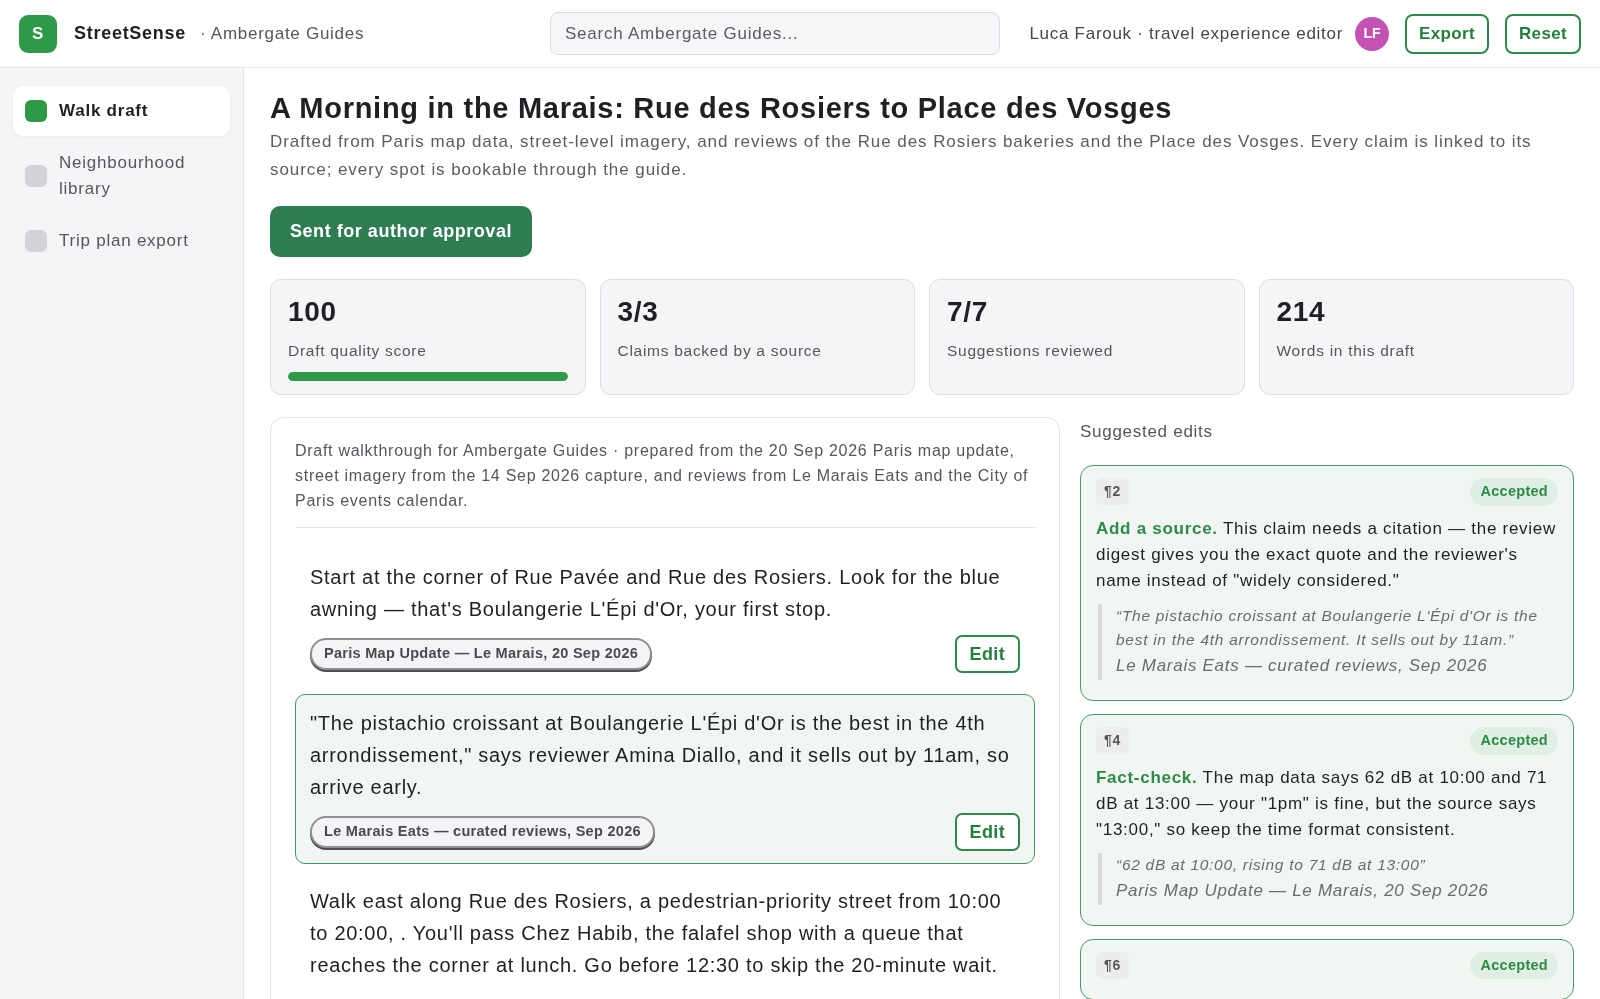 The height and width of the screenshot is (999, 1600). Describe the element at coordinates (722, 108) in the screenshot. I see `page-title: A Morning in the Marais: Rue des Rosiers to Place des Vosges` at that location.